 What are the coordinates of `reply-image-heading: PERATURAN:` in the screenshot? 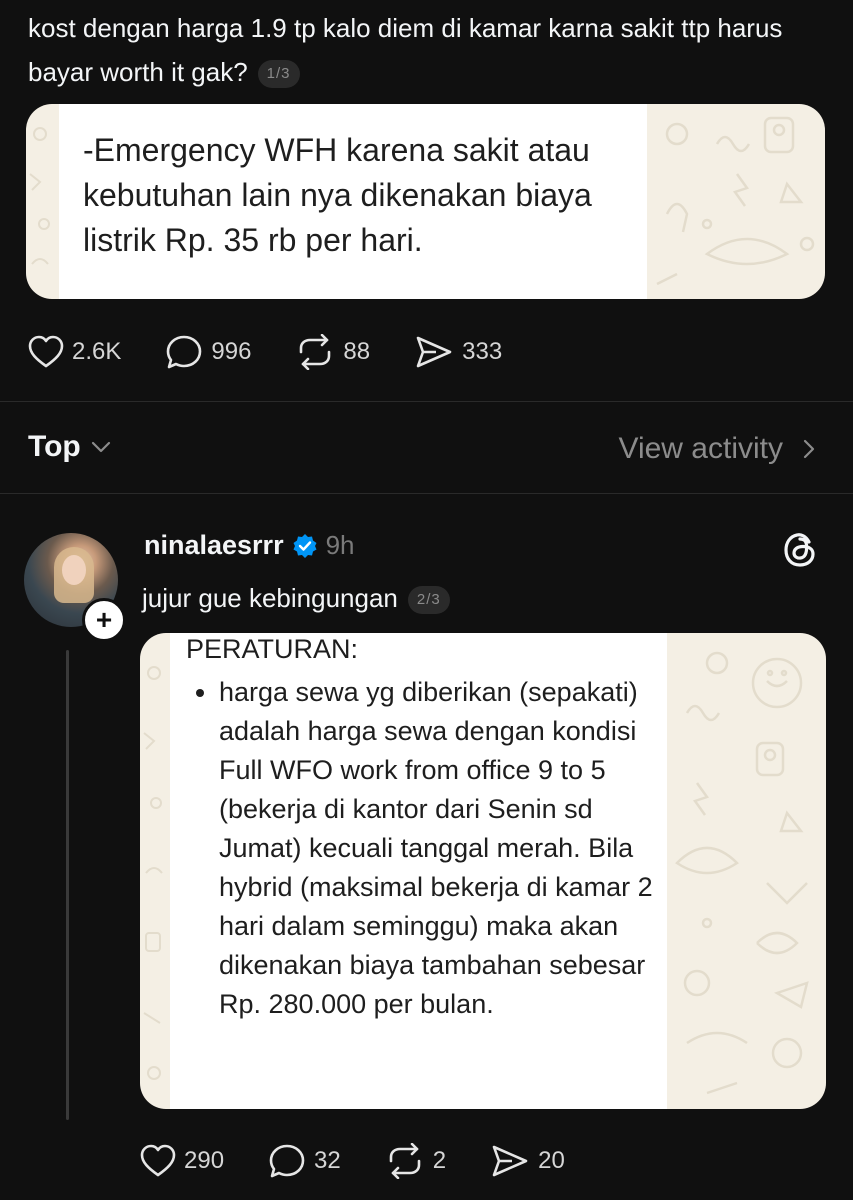 It's located at (272, 649).